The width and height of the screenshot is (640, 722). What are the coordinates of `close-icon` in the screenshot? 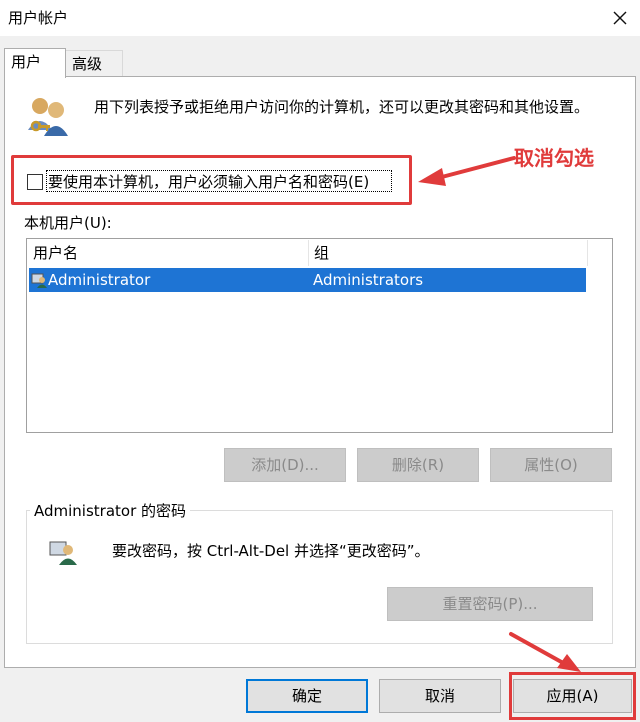 It's located at (620, 18).